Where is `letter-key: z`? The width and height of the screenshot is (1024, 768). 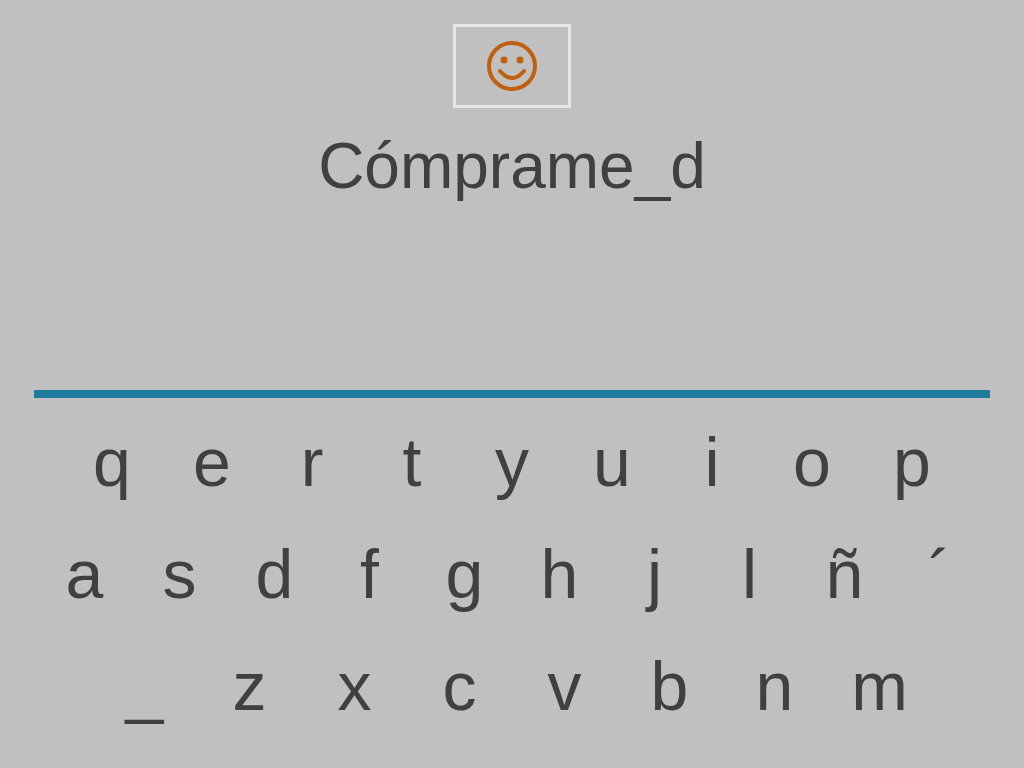
letter-key: z is located at coordinates (249, 686).